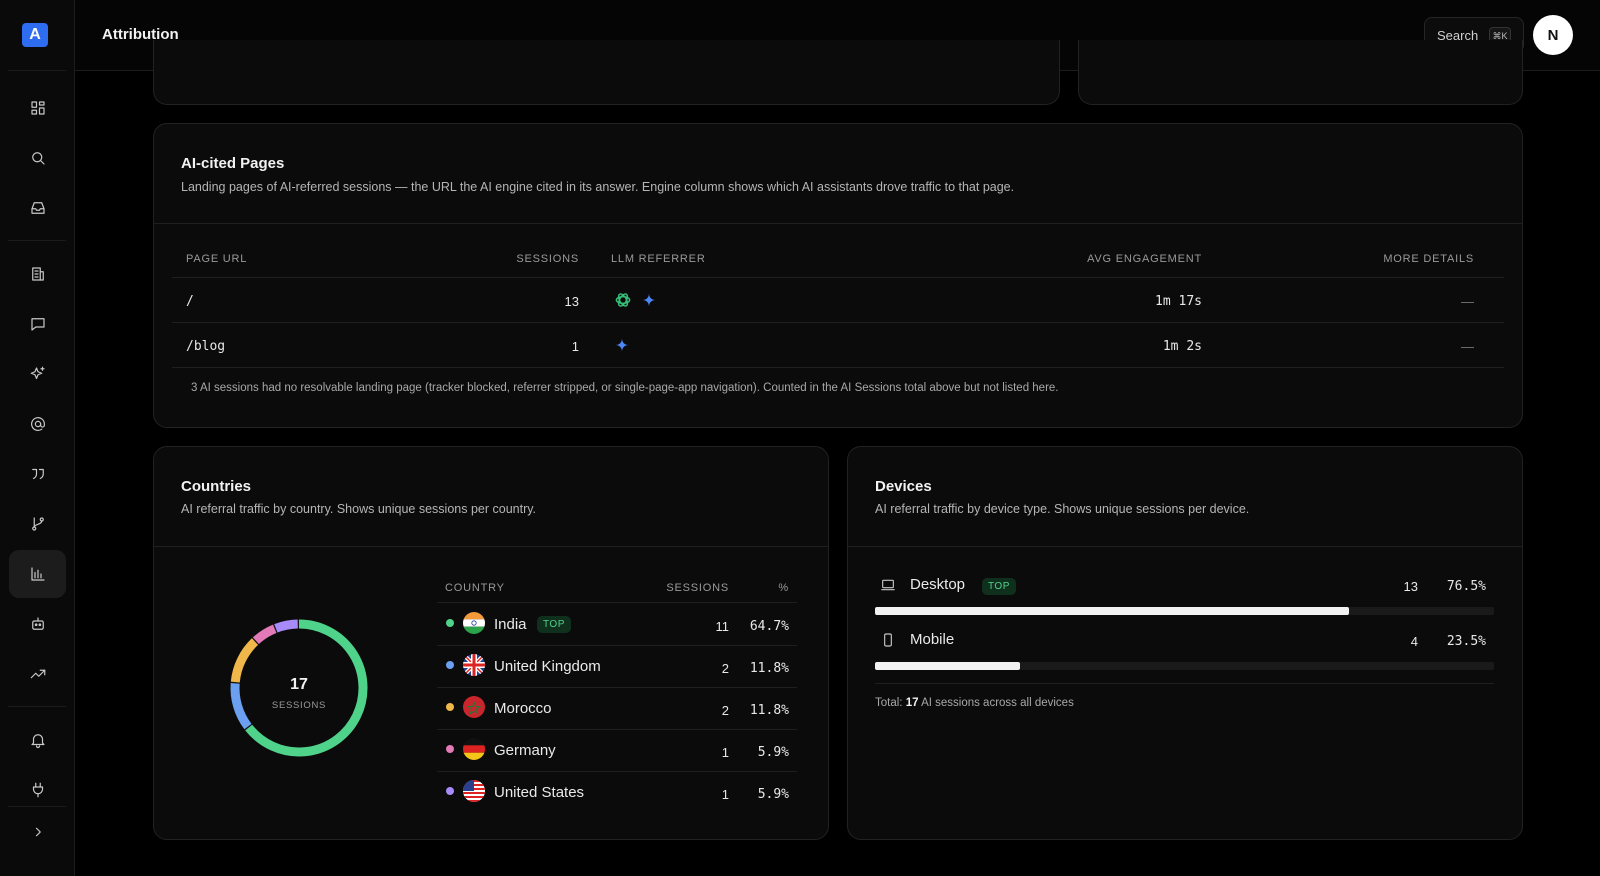 Image resolution: width=1600 pixels, height=876 pixels. I want to click on git-branch-icon, so click(37, 524).